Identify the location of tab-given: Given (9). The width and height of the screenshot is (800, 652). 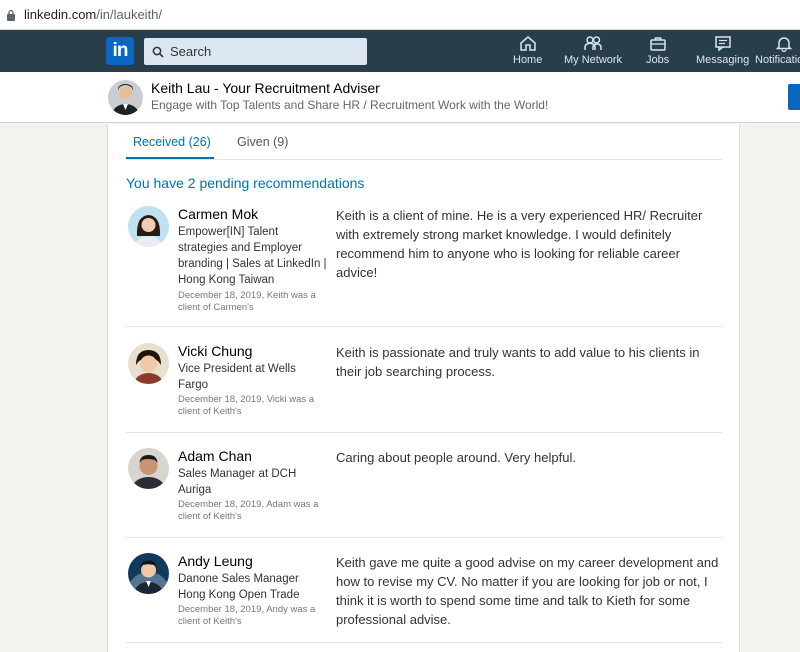
(262, 142).